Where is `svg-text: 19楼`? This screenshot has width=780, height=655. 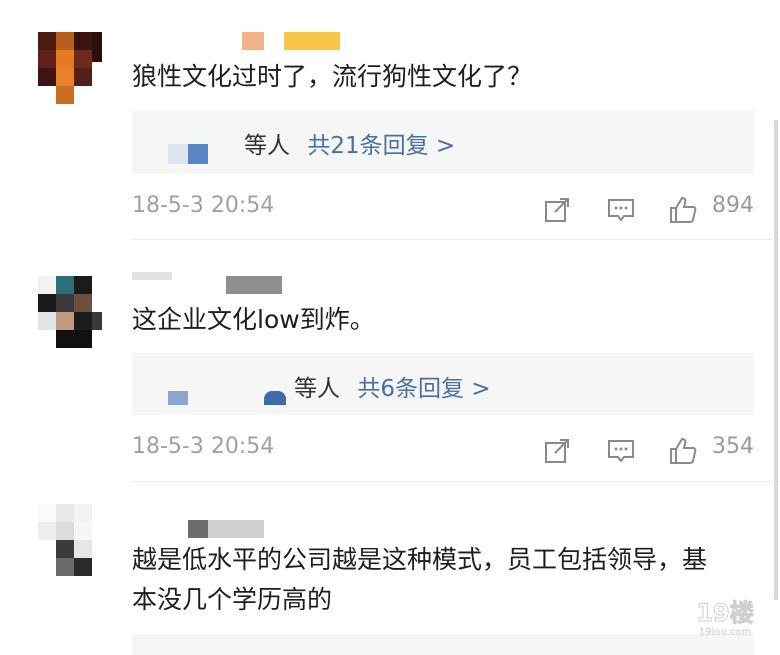 svg-text: 19楼 is located at coordinates (724, 613).